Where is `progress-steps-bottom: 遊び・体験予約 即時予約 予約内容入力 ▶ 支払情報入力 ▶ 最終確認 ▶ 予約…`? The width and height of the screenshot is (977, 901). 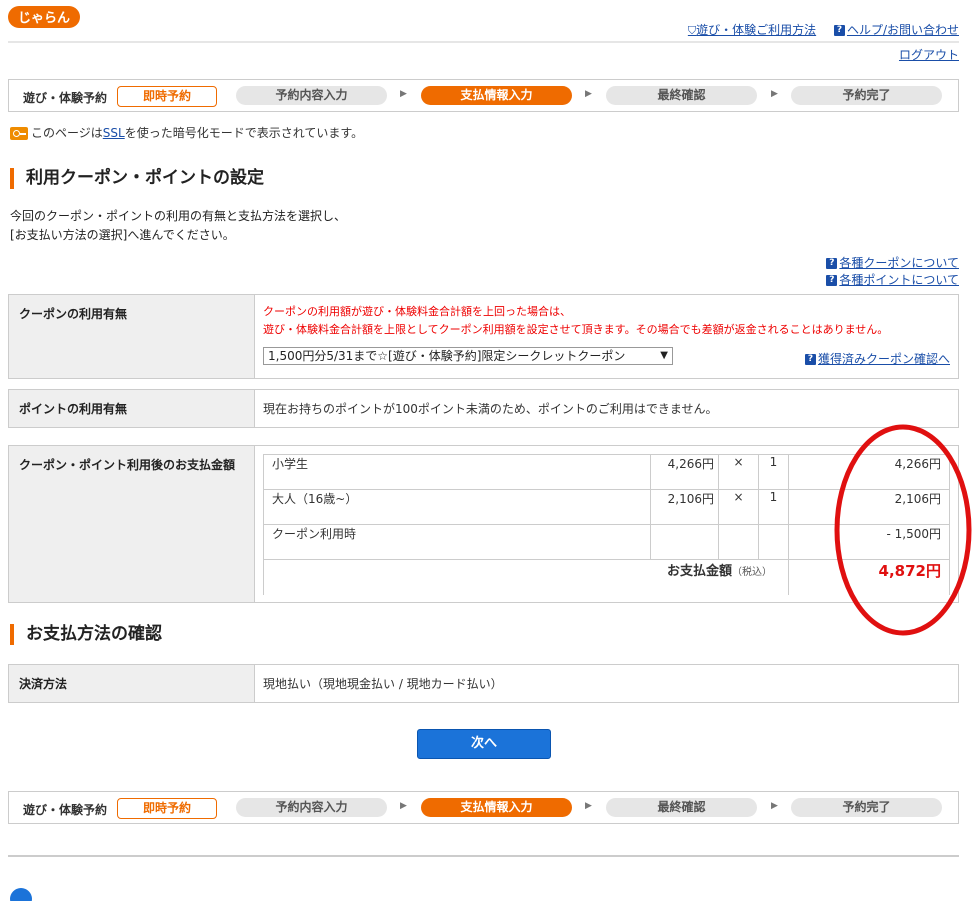
progress-steps-bottom: 遊び・体験予約 即時予約 予約内容入力 ▶ 支払情報入力 ▶ 最終確認 ▶ 予約… is located at coordinates (483, 807).